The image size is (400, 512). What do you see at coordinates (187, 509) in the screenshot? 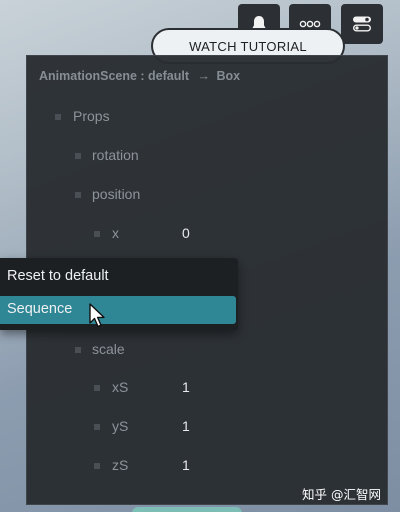
I see `bottom-teal-element` at bounding box center [187, 509].